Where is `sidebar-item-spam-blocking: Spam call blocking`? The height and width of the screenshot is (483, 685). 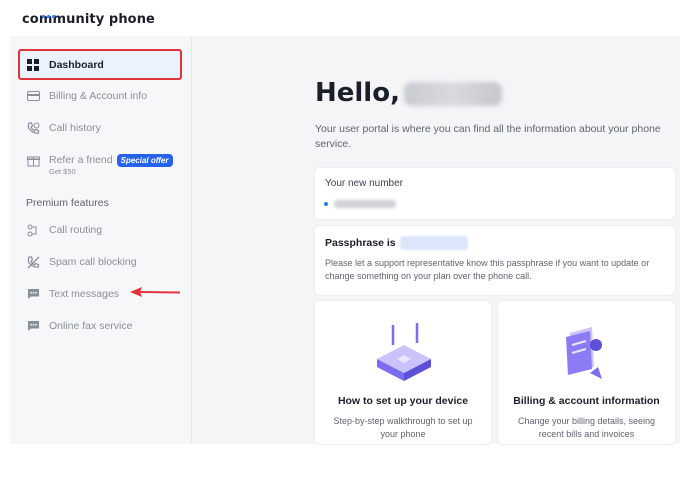 sidebar-item-spam-blocking: Spam call blocking is located at coordinates (99, 262).